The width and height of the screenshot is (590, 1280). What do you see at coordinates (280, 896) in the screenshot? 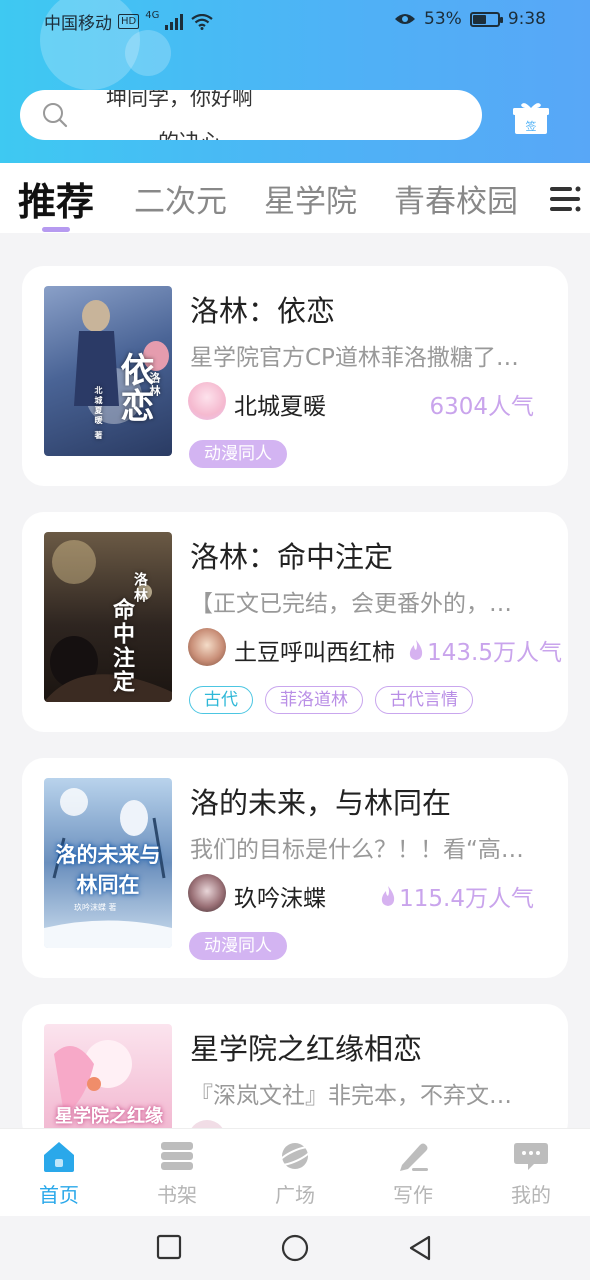
I see `author-name: 玖吟沫蝶` at bounding box center [280, 896].